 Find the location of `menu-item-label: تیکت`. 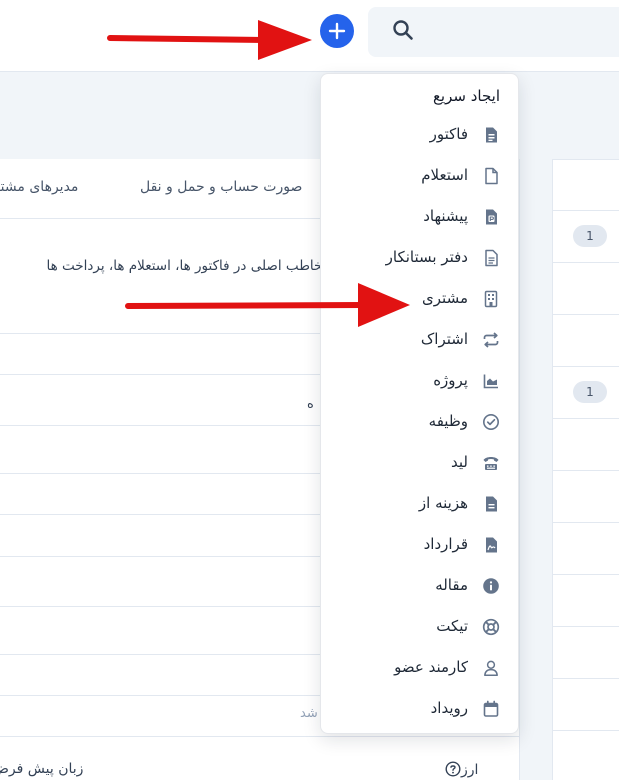

menu-item-label: تیکت is located at coordinates (452, 626).